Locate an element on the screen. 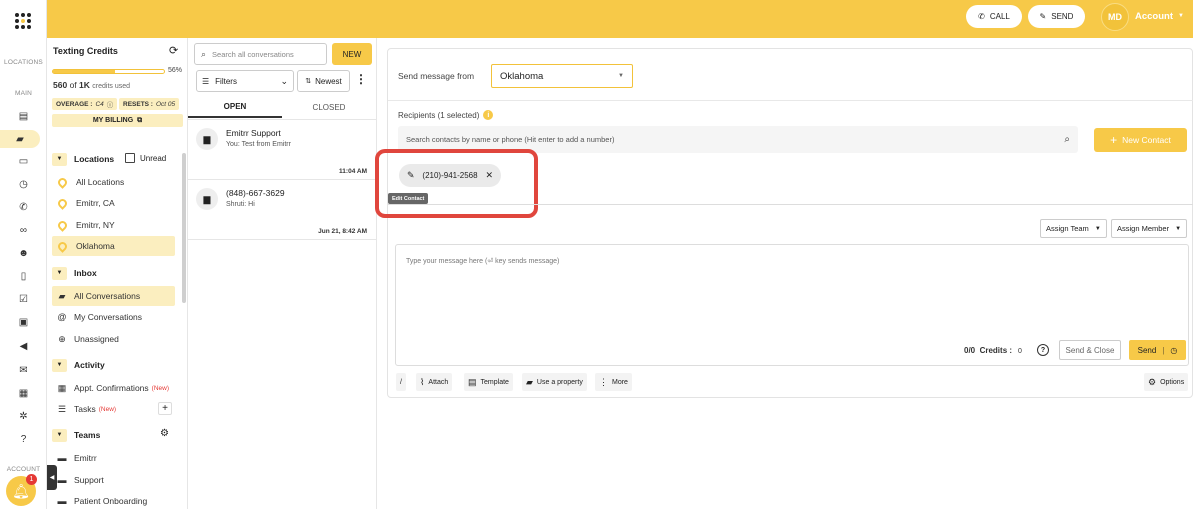 The width and height of the screenshot is (1193, 509). locations-section: ▼ Locations is located at coordinates (83, 159).